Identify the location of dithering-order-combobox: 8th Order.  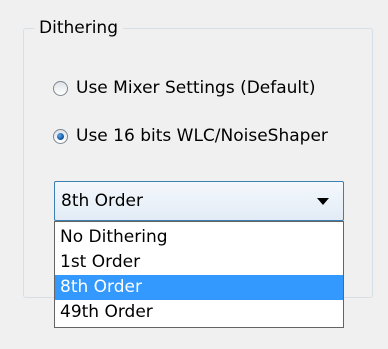
(199, 201).